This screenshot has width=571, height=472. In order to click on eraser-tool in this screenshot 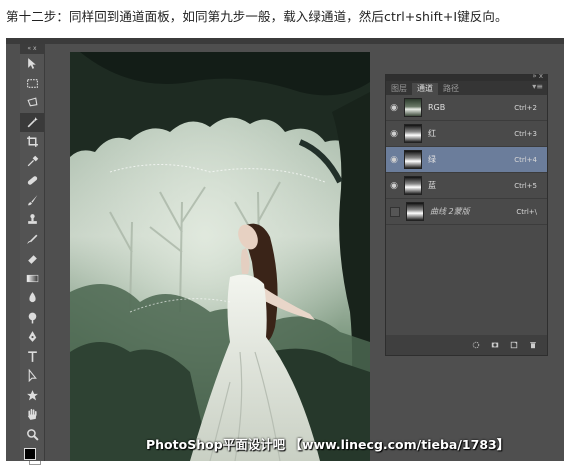, I will do `click(32, 259)`.